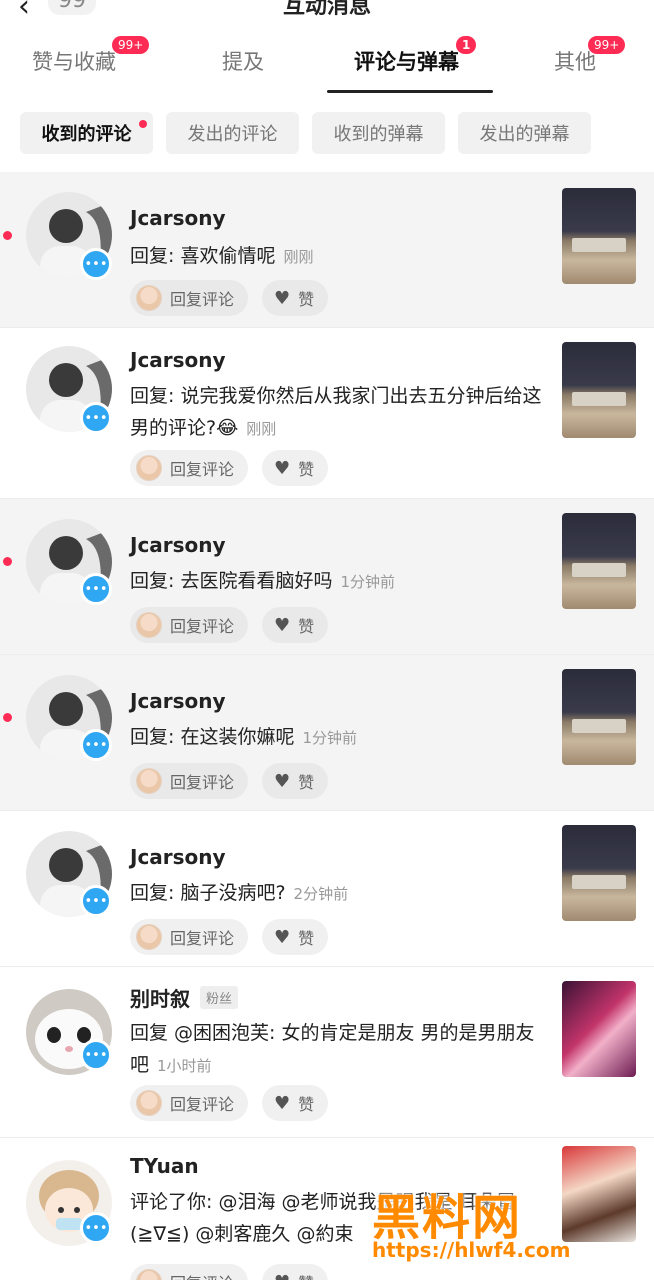 The image size is (654, 1280). I want to click on username: 别时叙 粉丝, so click(184, 997).